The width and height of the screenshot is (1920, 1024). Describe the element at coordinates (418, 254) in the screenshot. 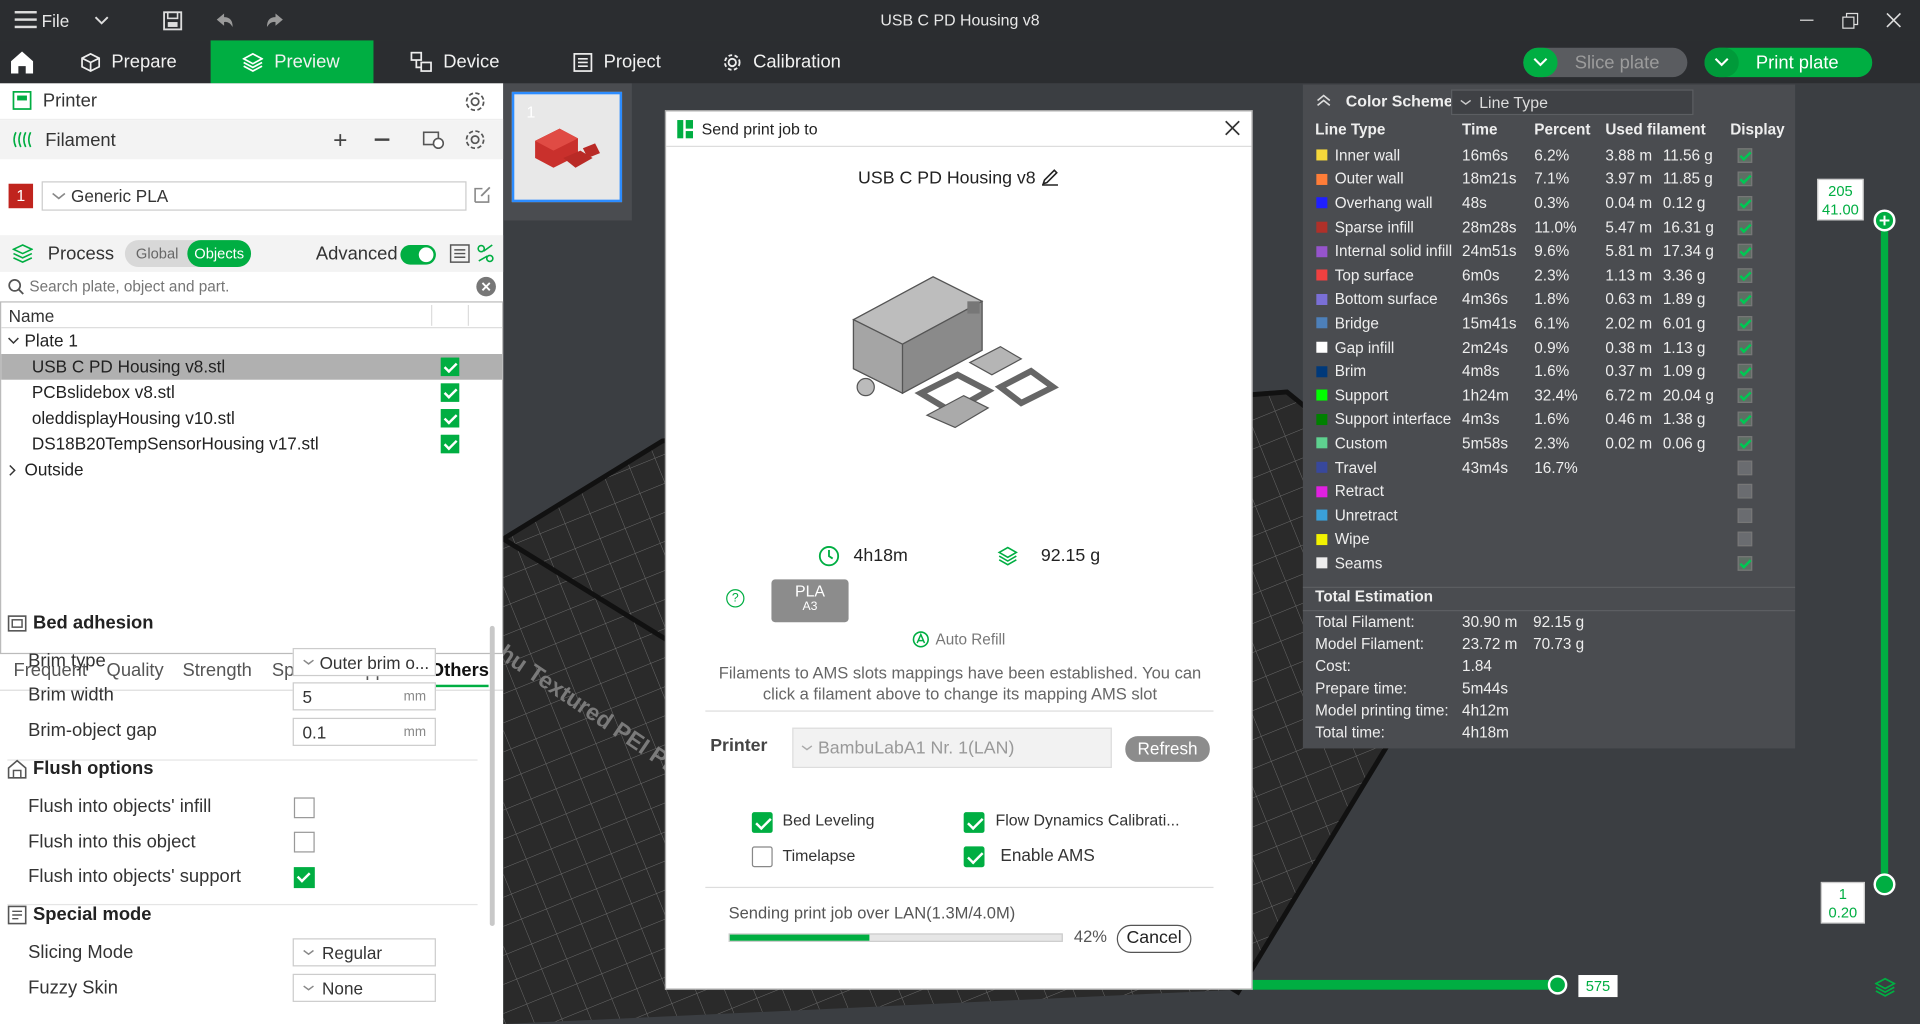

I see `advanced-toggle` at that location.